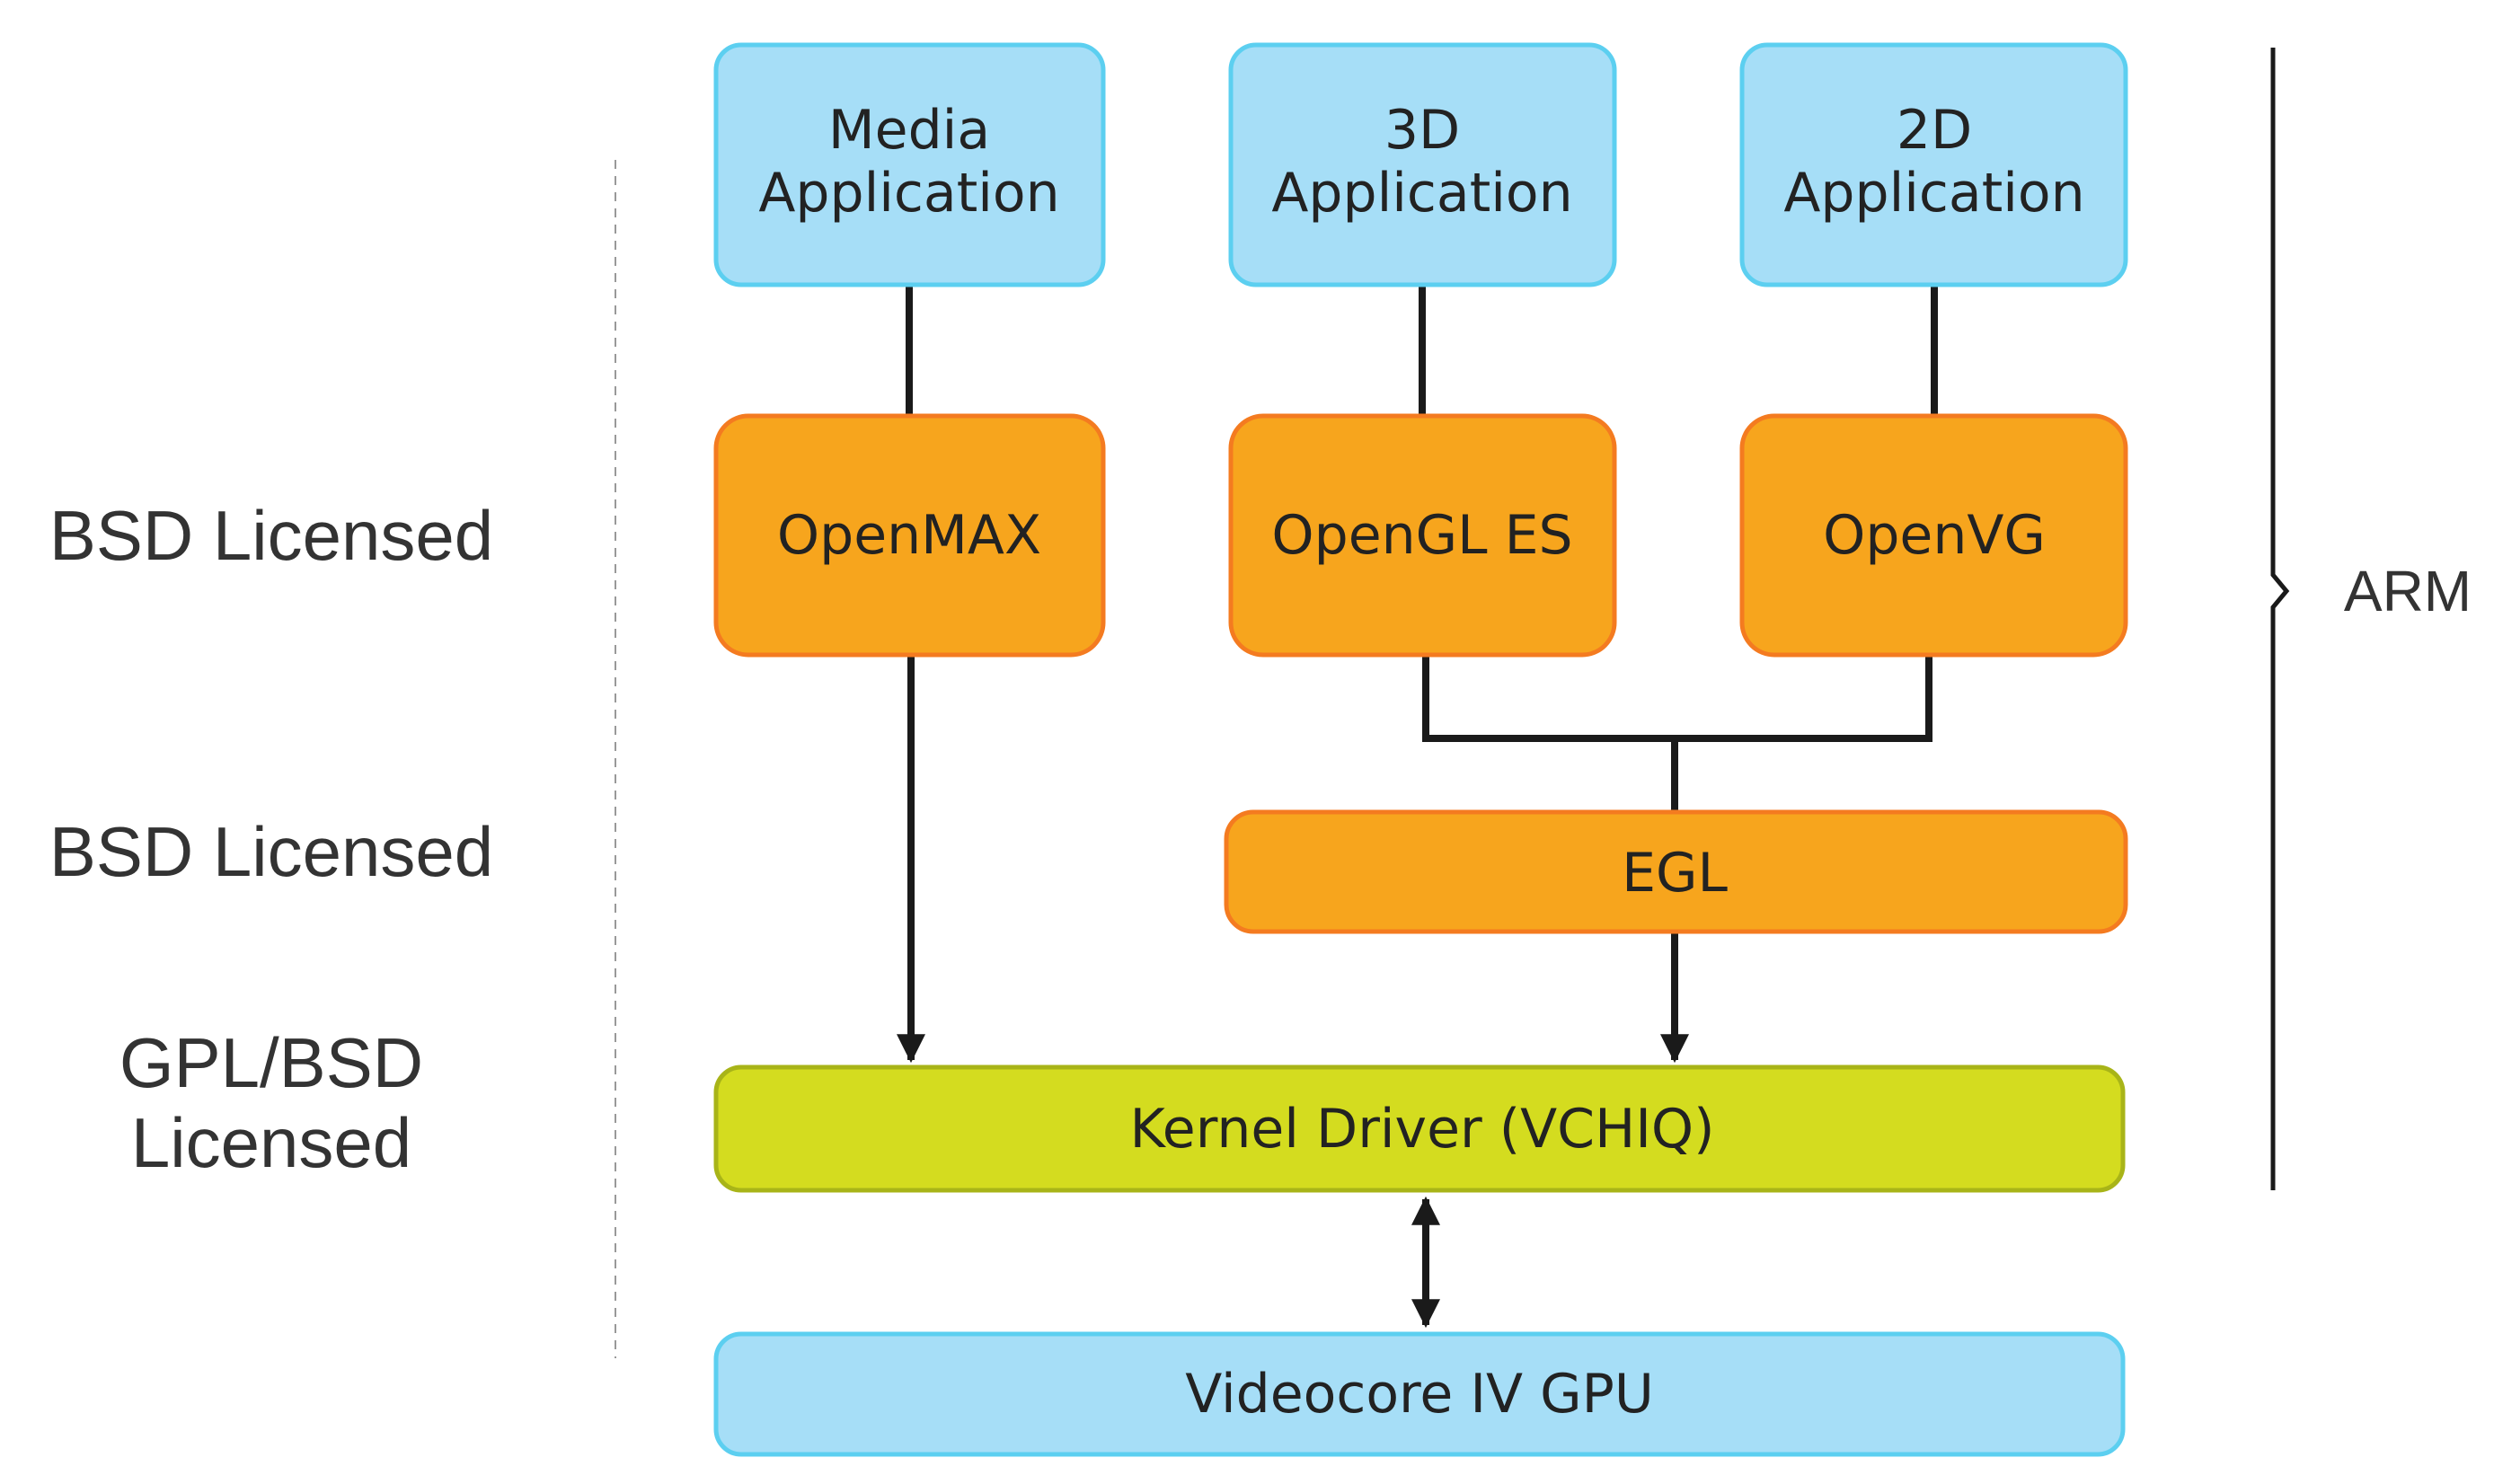 The height and width of the screenshot is (1484, 2494). I want to click on opengl-es-label: OpenGL ES, so click(1421, 535).